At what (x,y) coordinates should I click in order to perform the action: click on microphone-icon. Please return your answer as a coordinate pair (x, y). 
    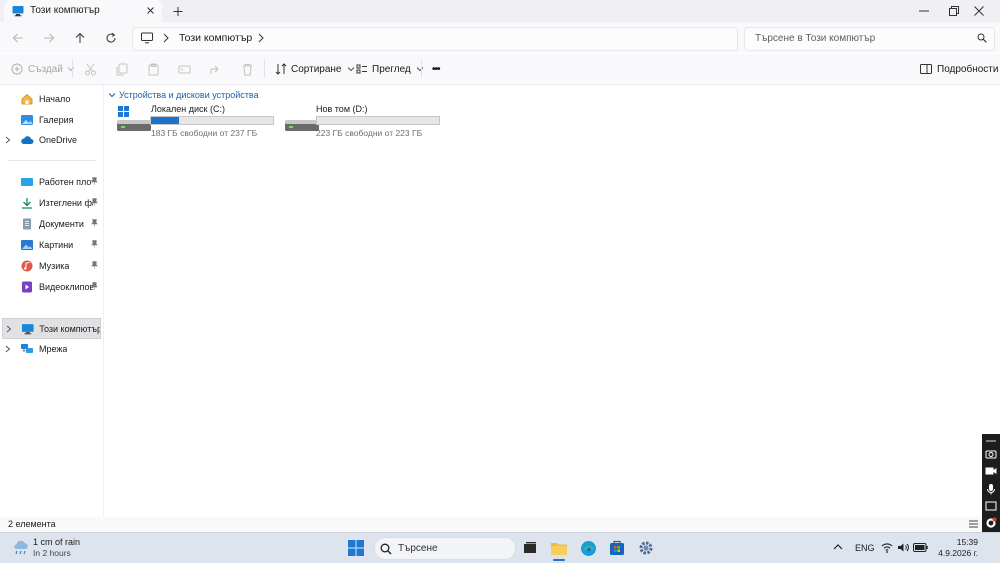
    Looking at the image, I should click on (991, 489).